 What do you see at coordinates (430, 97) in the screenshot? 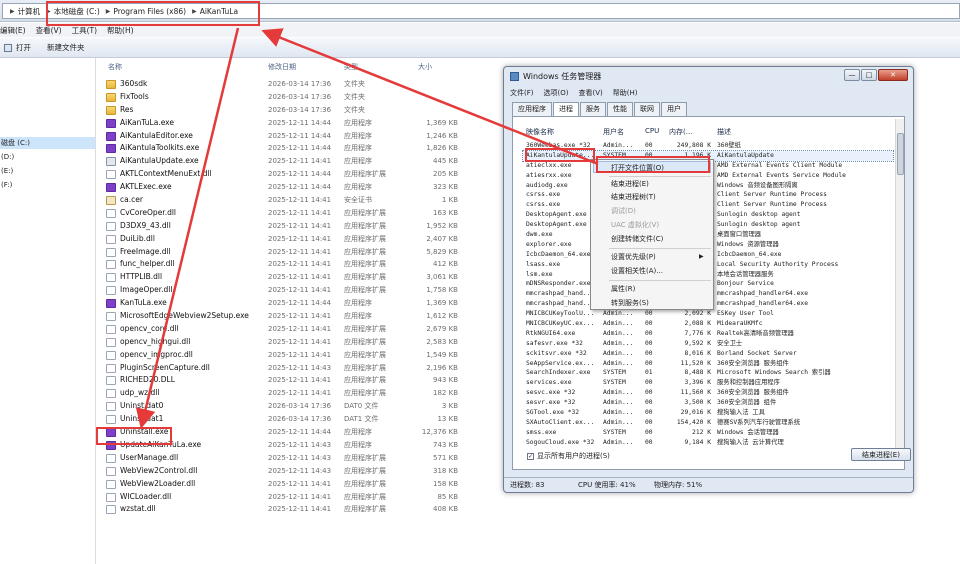
I see `arrow-to-address-bar` at bounding box center [430, 97].